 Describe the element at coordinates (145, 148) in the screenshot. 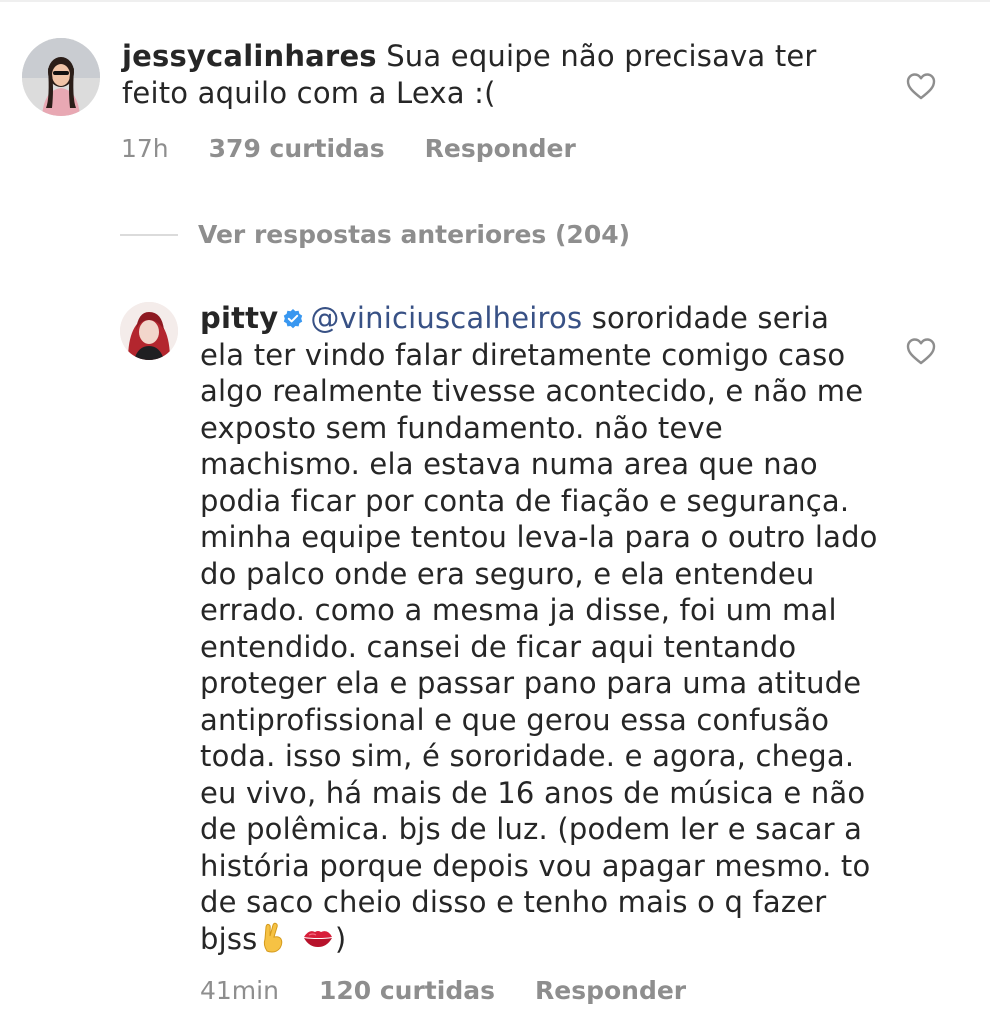

I see `comment-time: 17h` at that location.